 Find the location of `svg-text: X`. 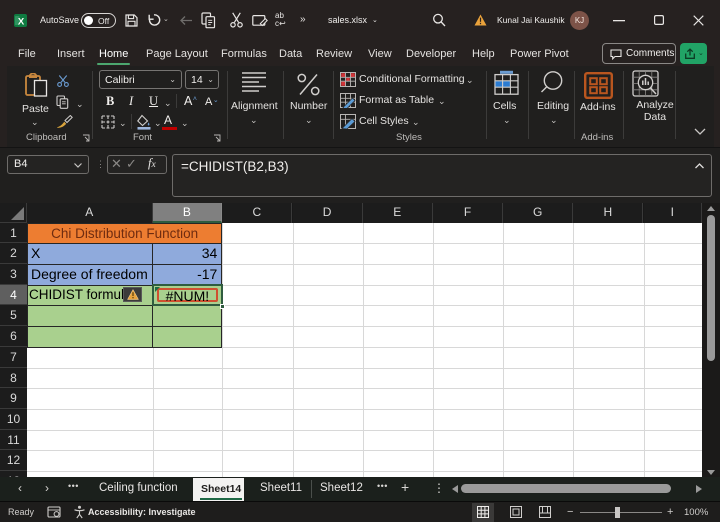

svg-text: X is located at coordinates (21, 21).